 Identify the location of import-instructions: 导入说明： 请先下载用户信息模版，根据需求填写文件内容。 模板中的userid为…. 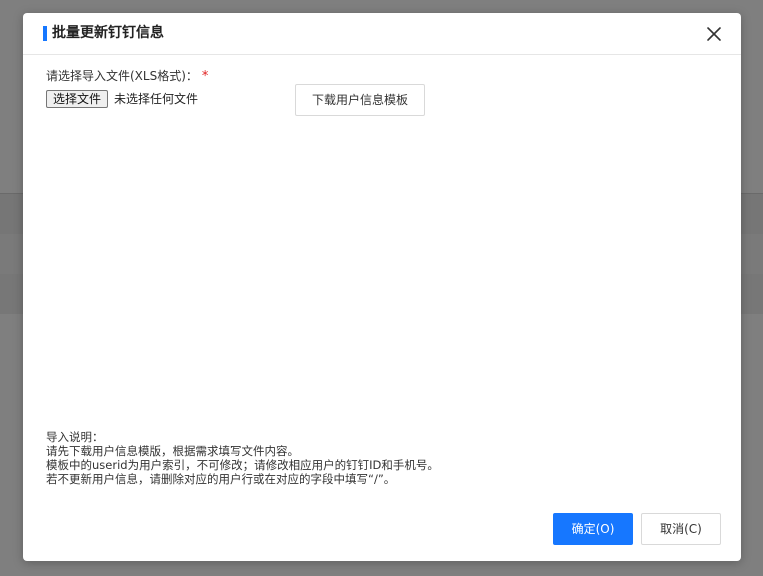
(326, 458).